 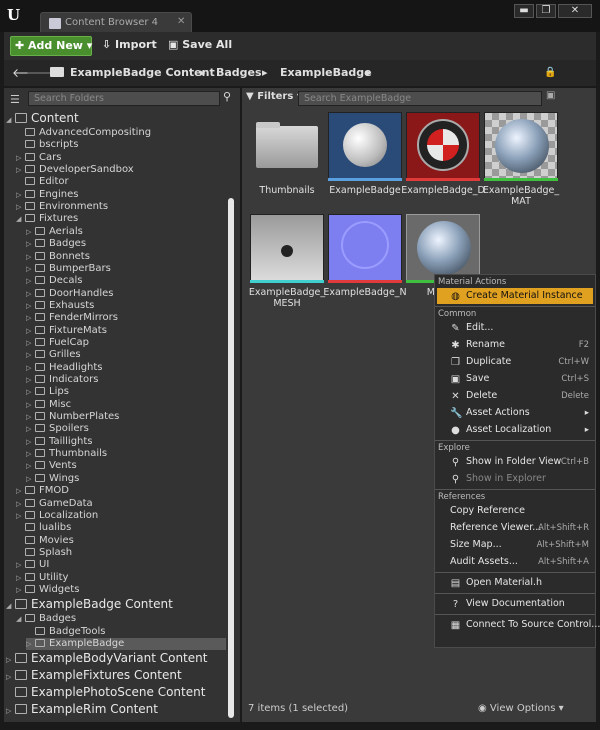 I want to click on tree-item: AdvancedCompositing, so click(x=121, y=133).